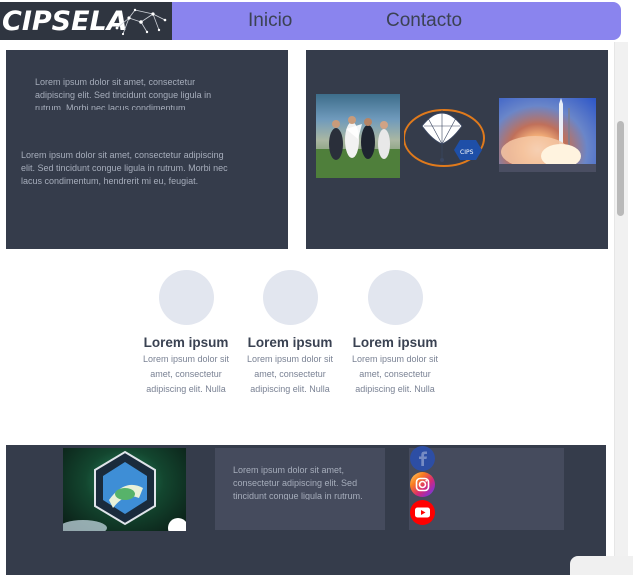 The height and width of the screenshot is (575, 633). What do you see at coordinates (65, 21) in the screenshot?
I see `logo-text: CIPSELA` at bounding box center [65, 21].